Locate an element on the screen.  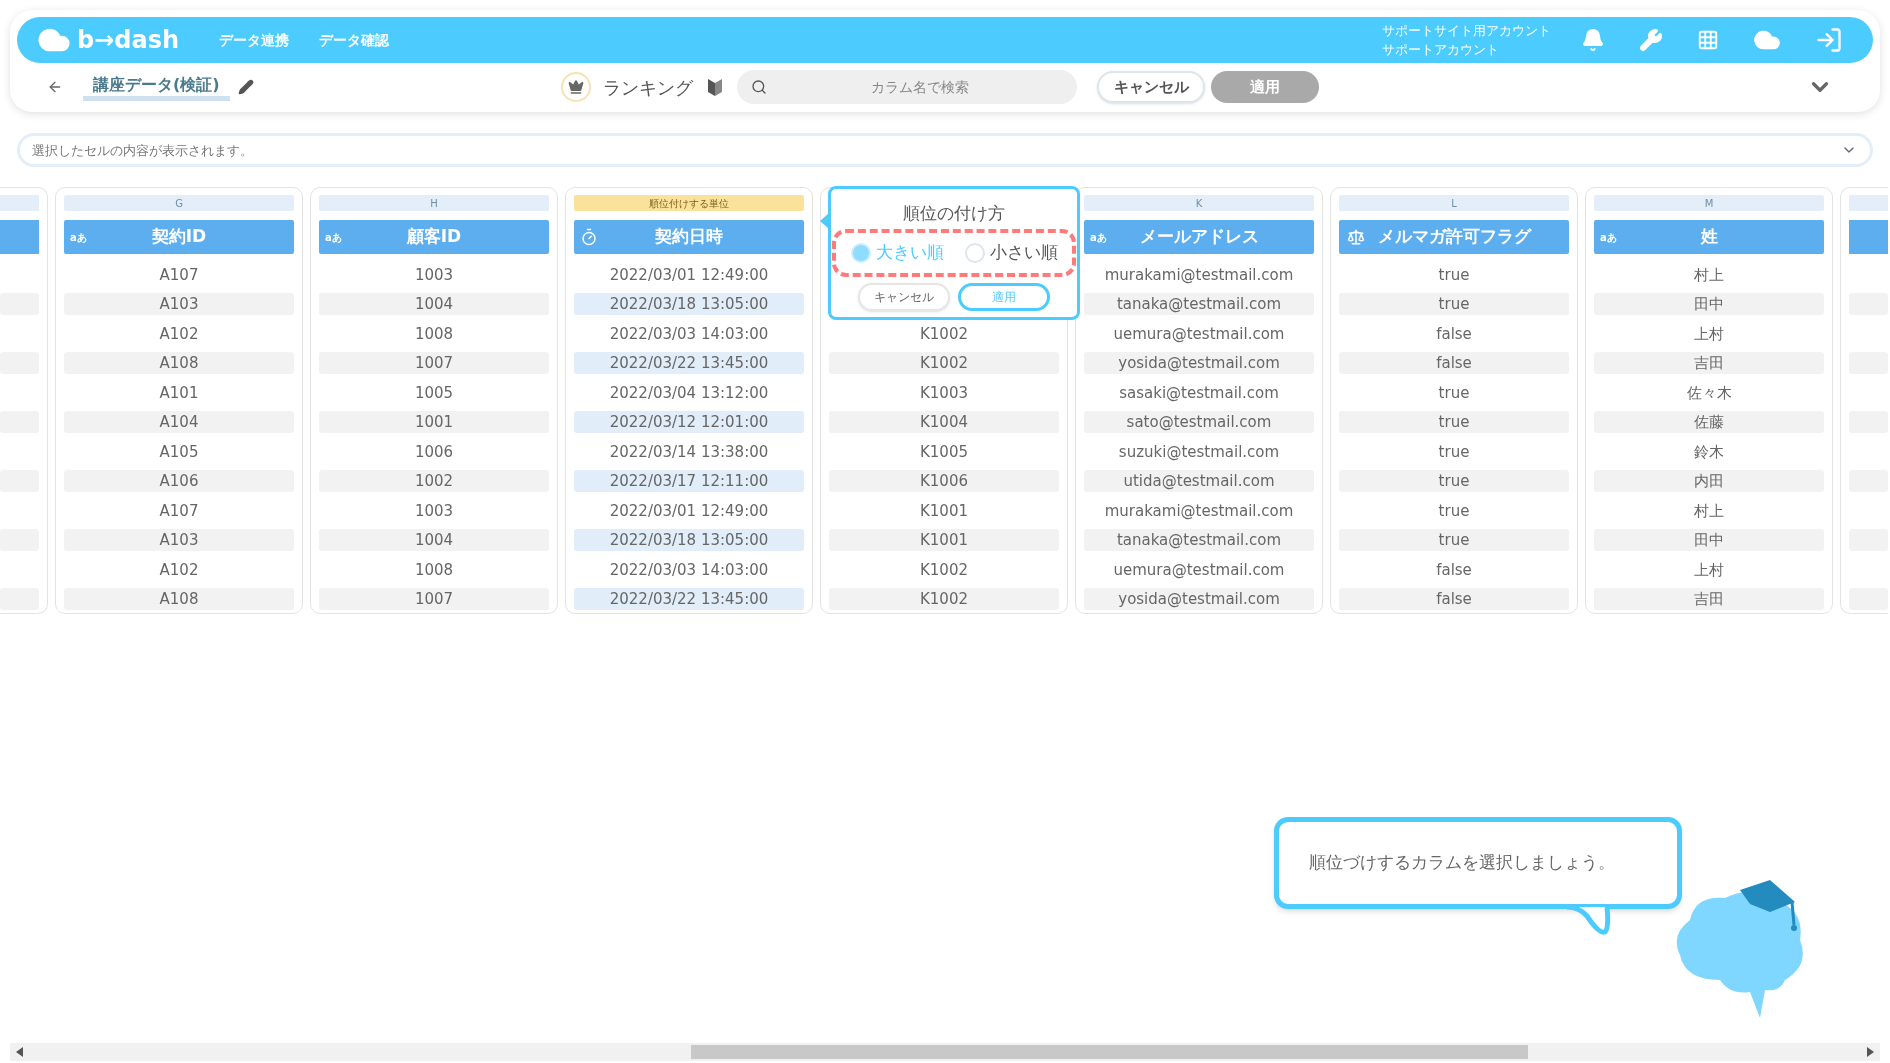
logo: b→dash is located at coordinates (128, 40).